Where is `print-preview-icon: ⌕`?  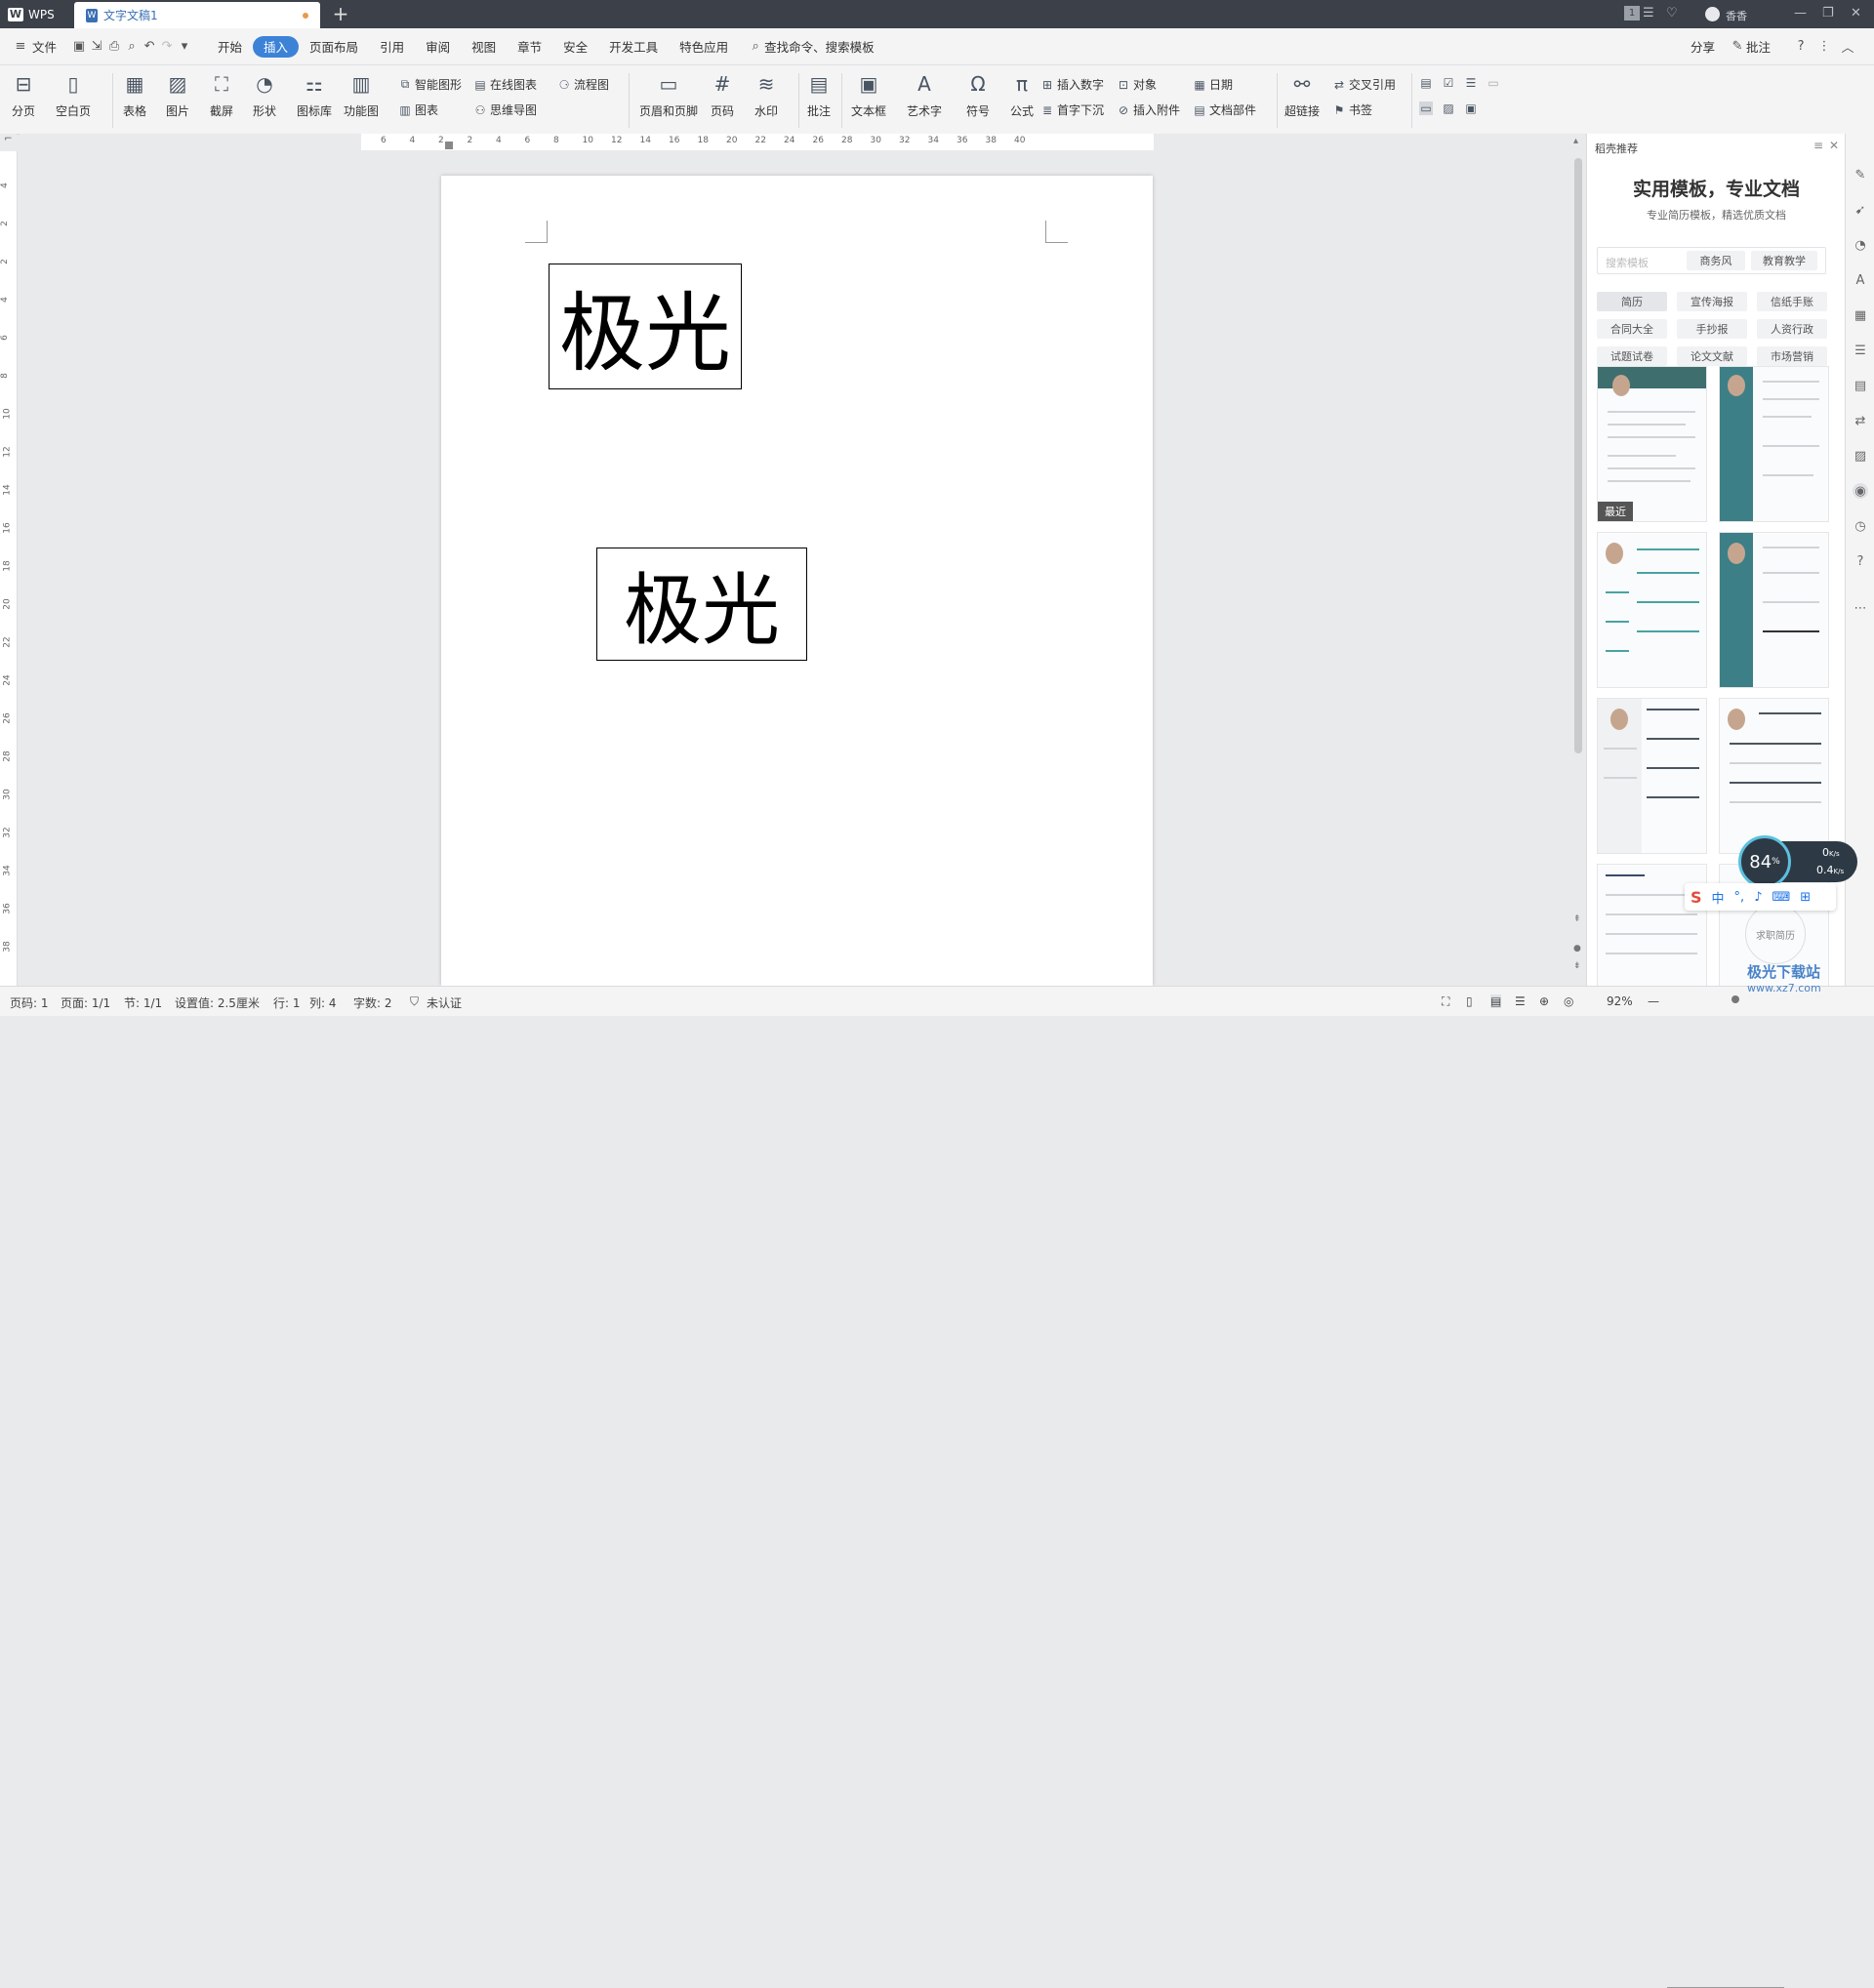
print-preview-icon: ⌕ is located at coordinates (132, 47).